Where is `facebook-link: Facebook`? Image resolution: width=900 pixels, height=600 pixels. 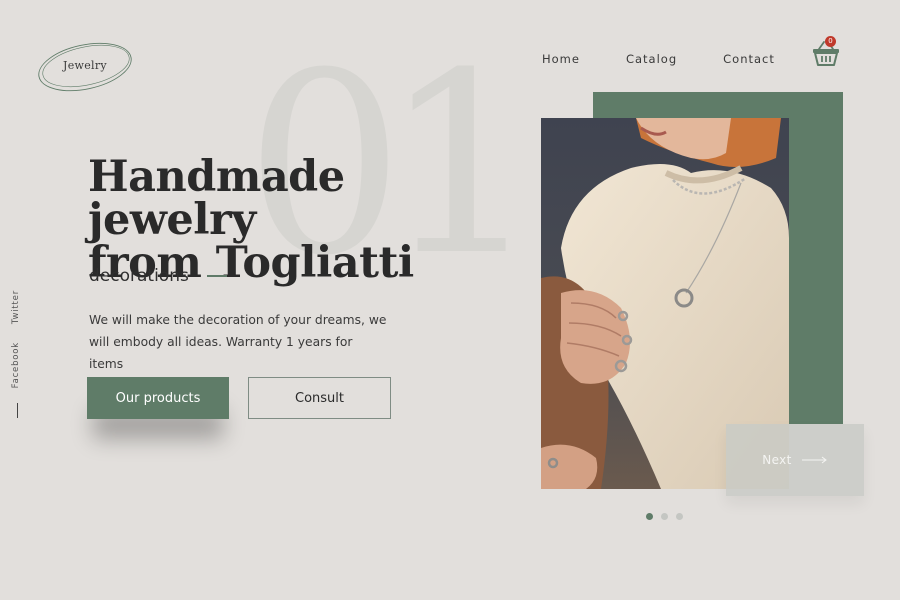
facebook-link: Facebook is located at coordinates (16, 365).